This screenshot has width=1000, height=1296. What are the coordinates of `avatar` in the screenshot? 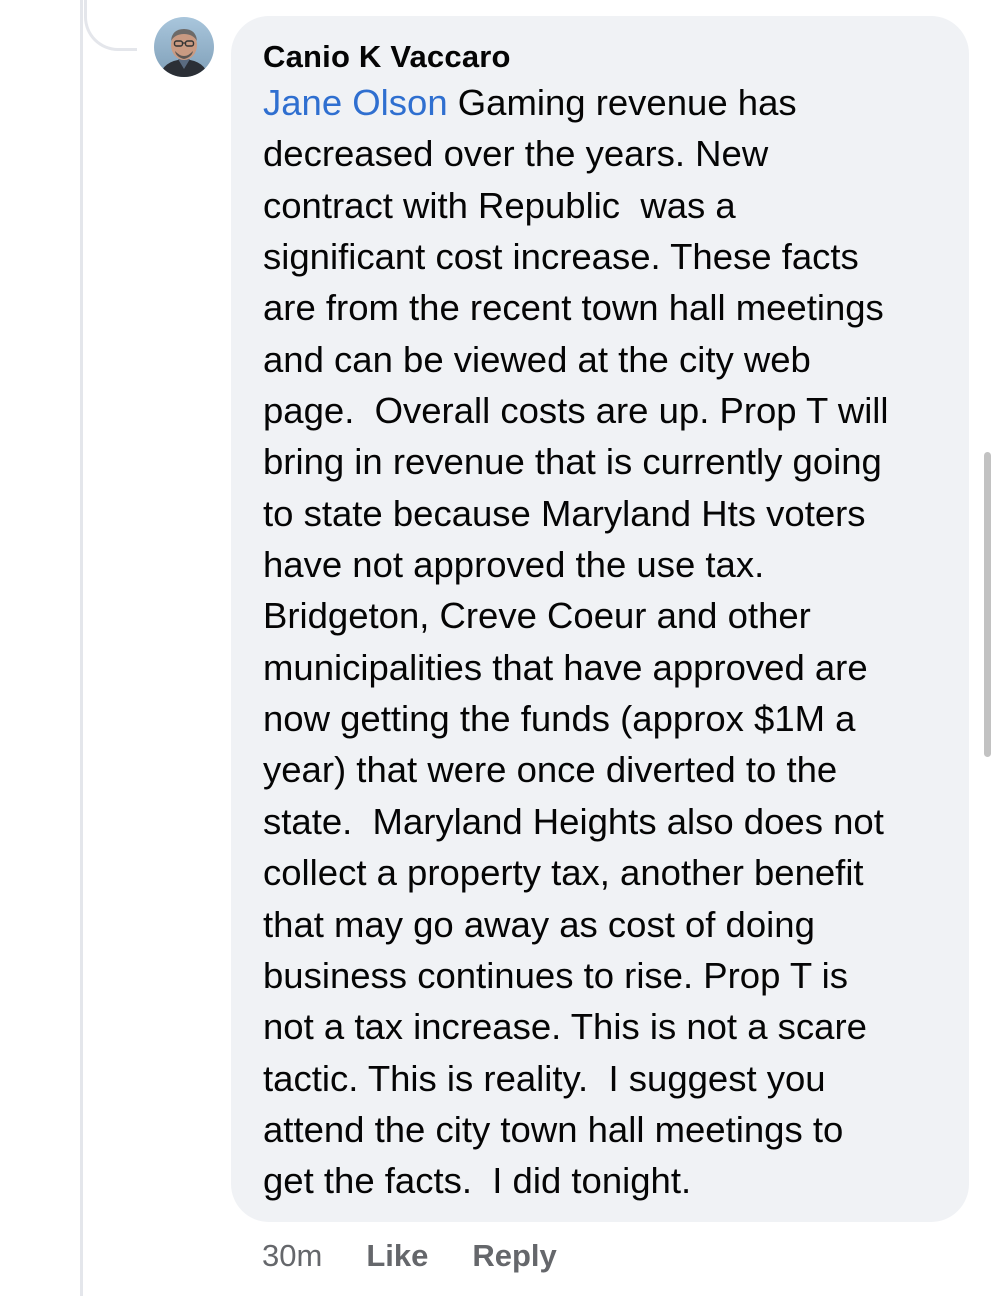 It's located at (184, 47).